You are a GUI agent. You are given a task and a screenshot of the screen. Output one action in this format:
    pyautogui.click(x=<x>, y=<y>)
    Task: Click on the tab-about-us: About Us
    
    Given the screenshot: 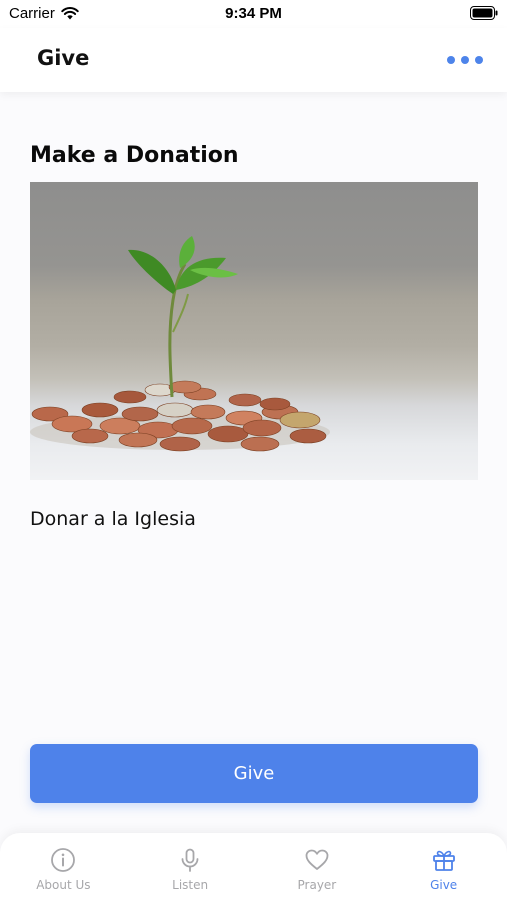 What is the action you would take?
    pyautogui.click(x=63, y=866)
    